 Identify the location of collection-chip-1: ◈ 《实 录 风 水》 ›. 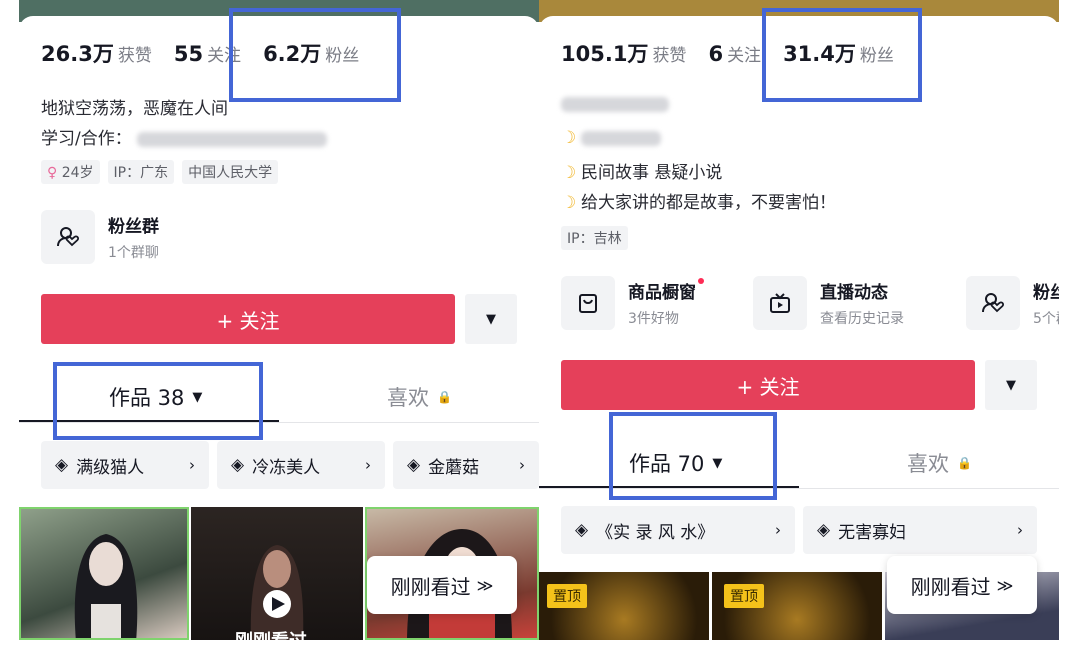
(678, 530).